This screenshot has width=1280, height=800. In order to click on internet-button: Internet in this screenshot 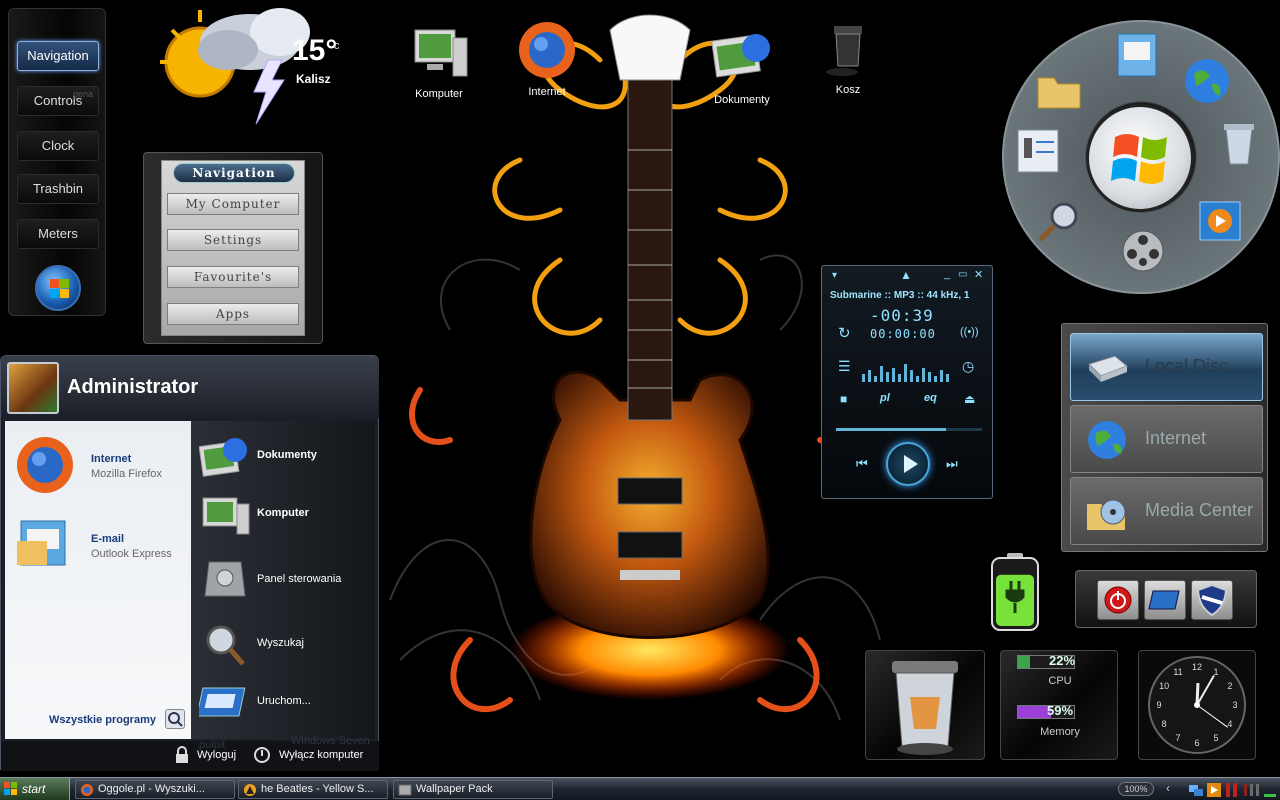, I will do `click(1166, 439)`.